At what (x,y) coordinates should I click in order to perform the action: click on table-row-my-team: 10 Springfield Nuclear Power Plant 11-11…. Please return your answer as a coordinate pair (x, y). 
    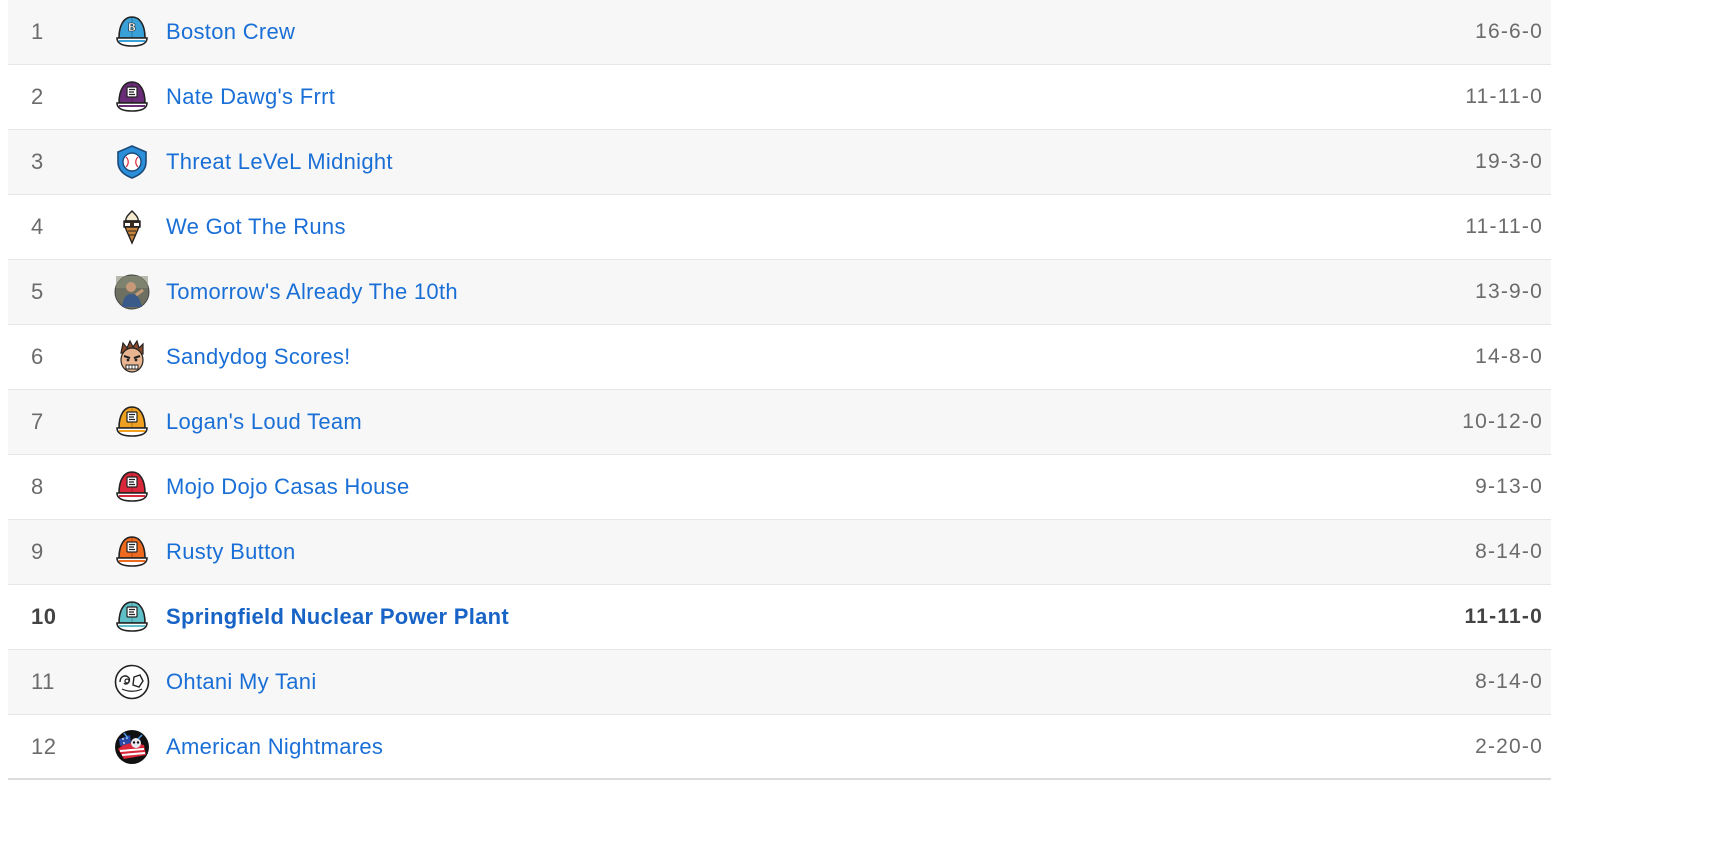
    Looking at the image, I should click on (779, 617).